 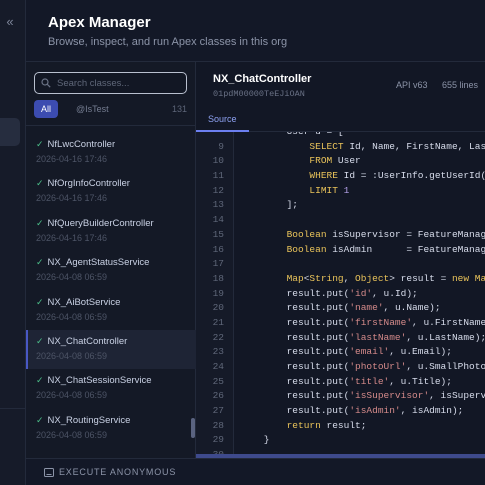 What do you see at coordinates (84, 302) in the screenshot?
I see `class-name: NX_AiBotService` at bounding box center [84, 302].